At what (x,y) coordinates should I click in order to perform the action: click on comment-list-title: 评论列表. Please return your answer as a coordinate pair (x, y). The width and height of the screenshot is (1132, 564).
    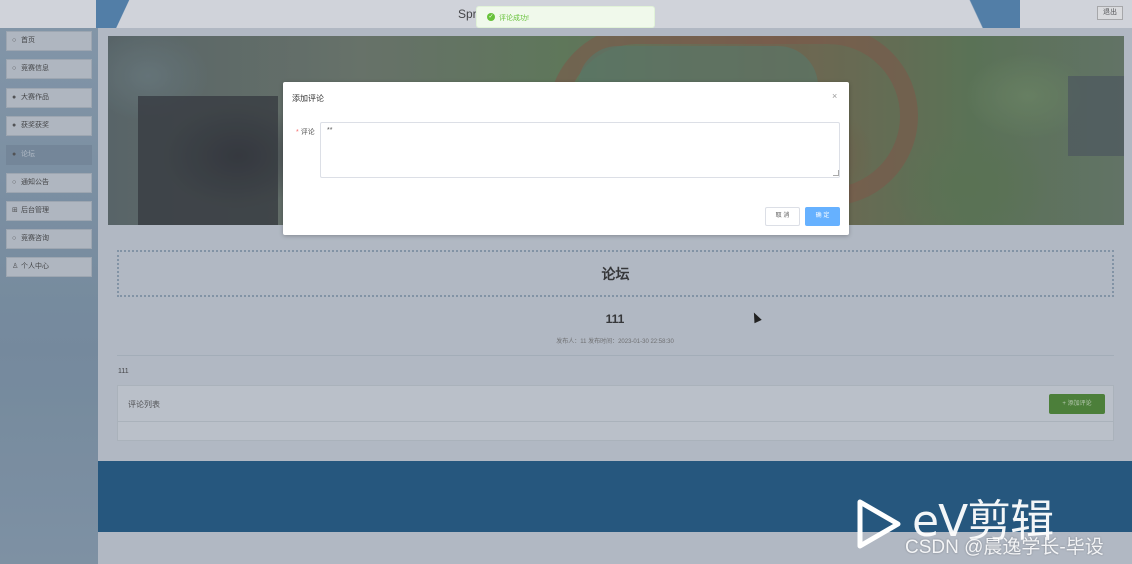
    Looking at the image, I should click on (144, 404).